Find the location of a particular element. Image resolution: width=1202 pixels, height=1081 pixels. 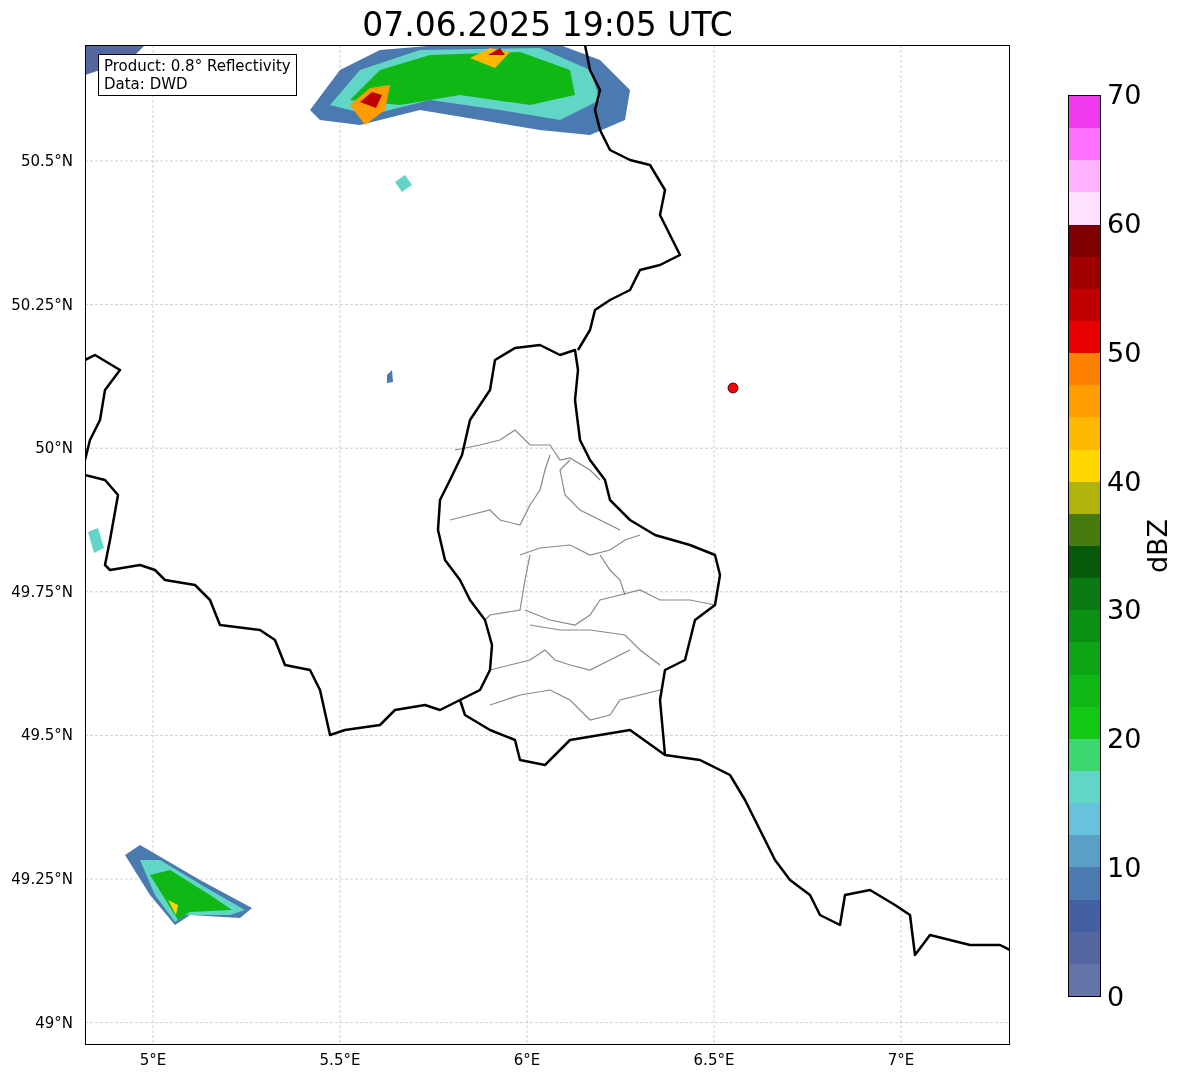

chart-title: 07.06.2025 19:05 UTC is located at coordinates (547, 25).